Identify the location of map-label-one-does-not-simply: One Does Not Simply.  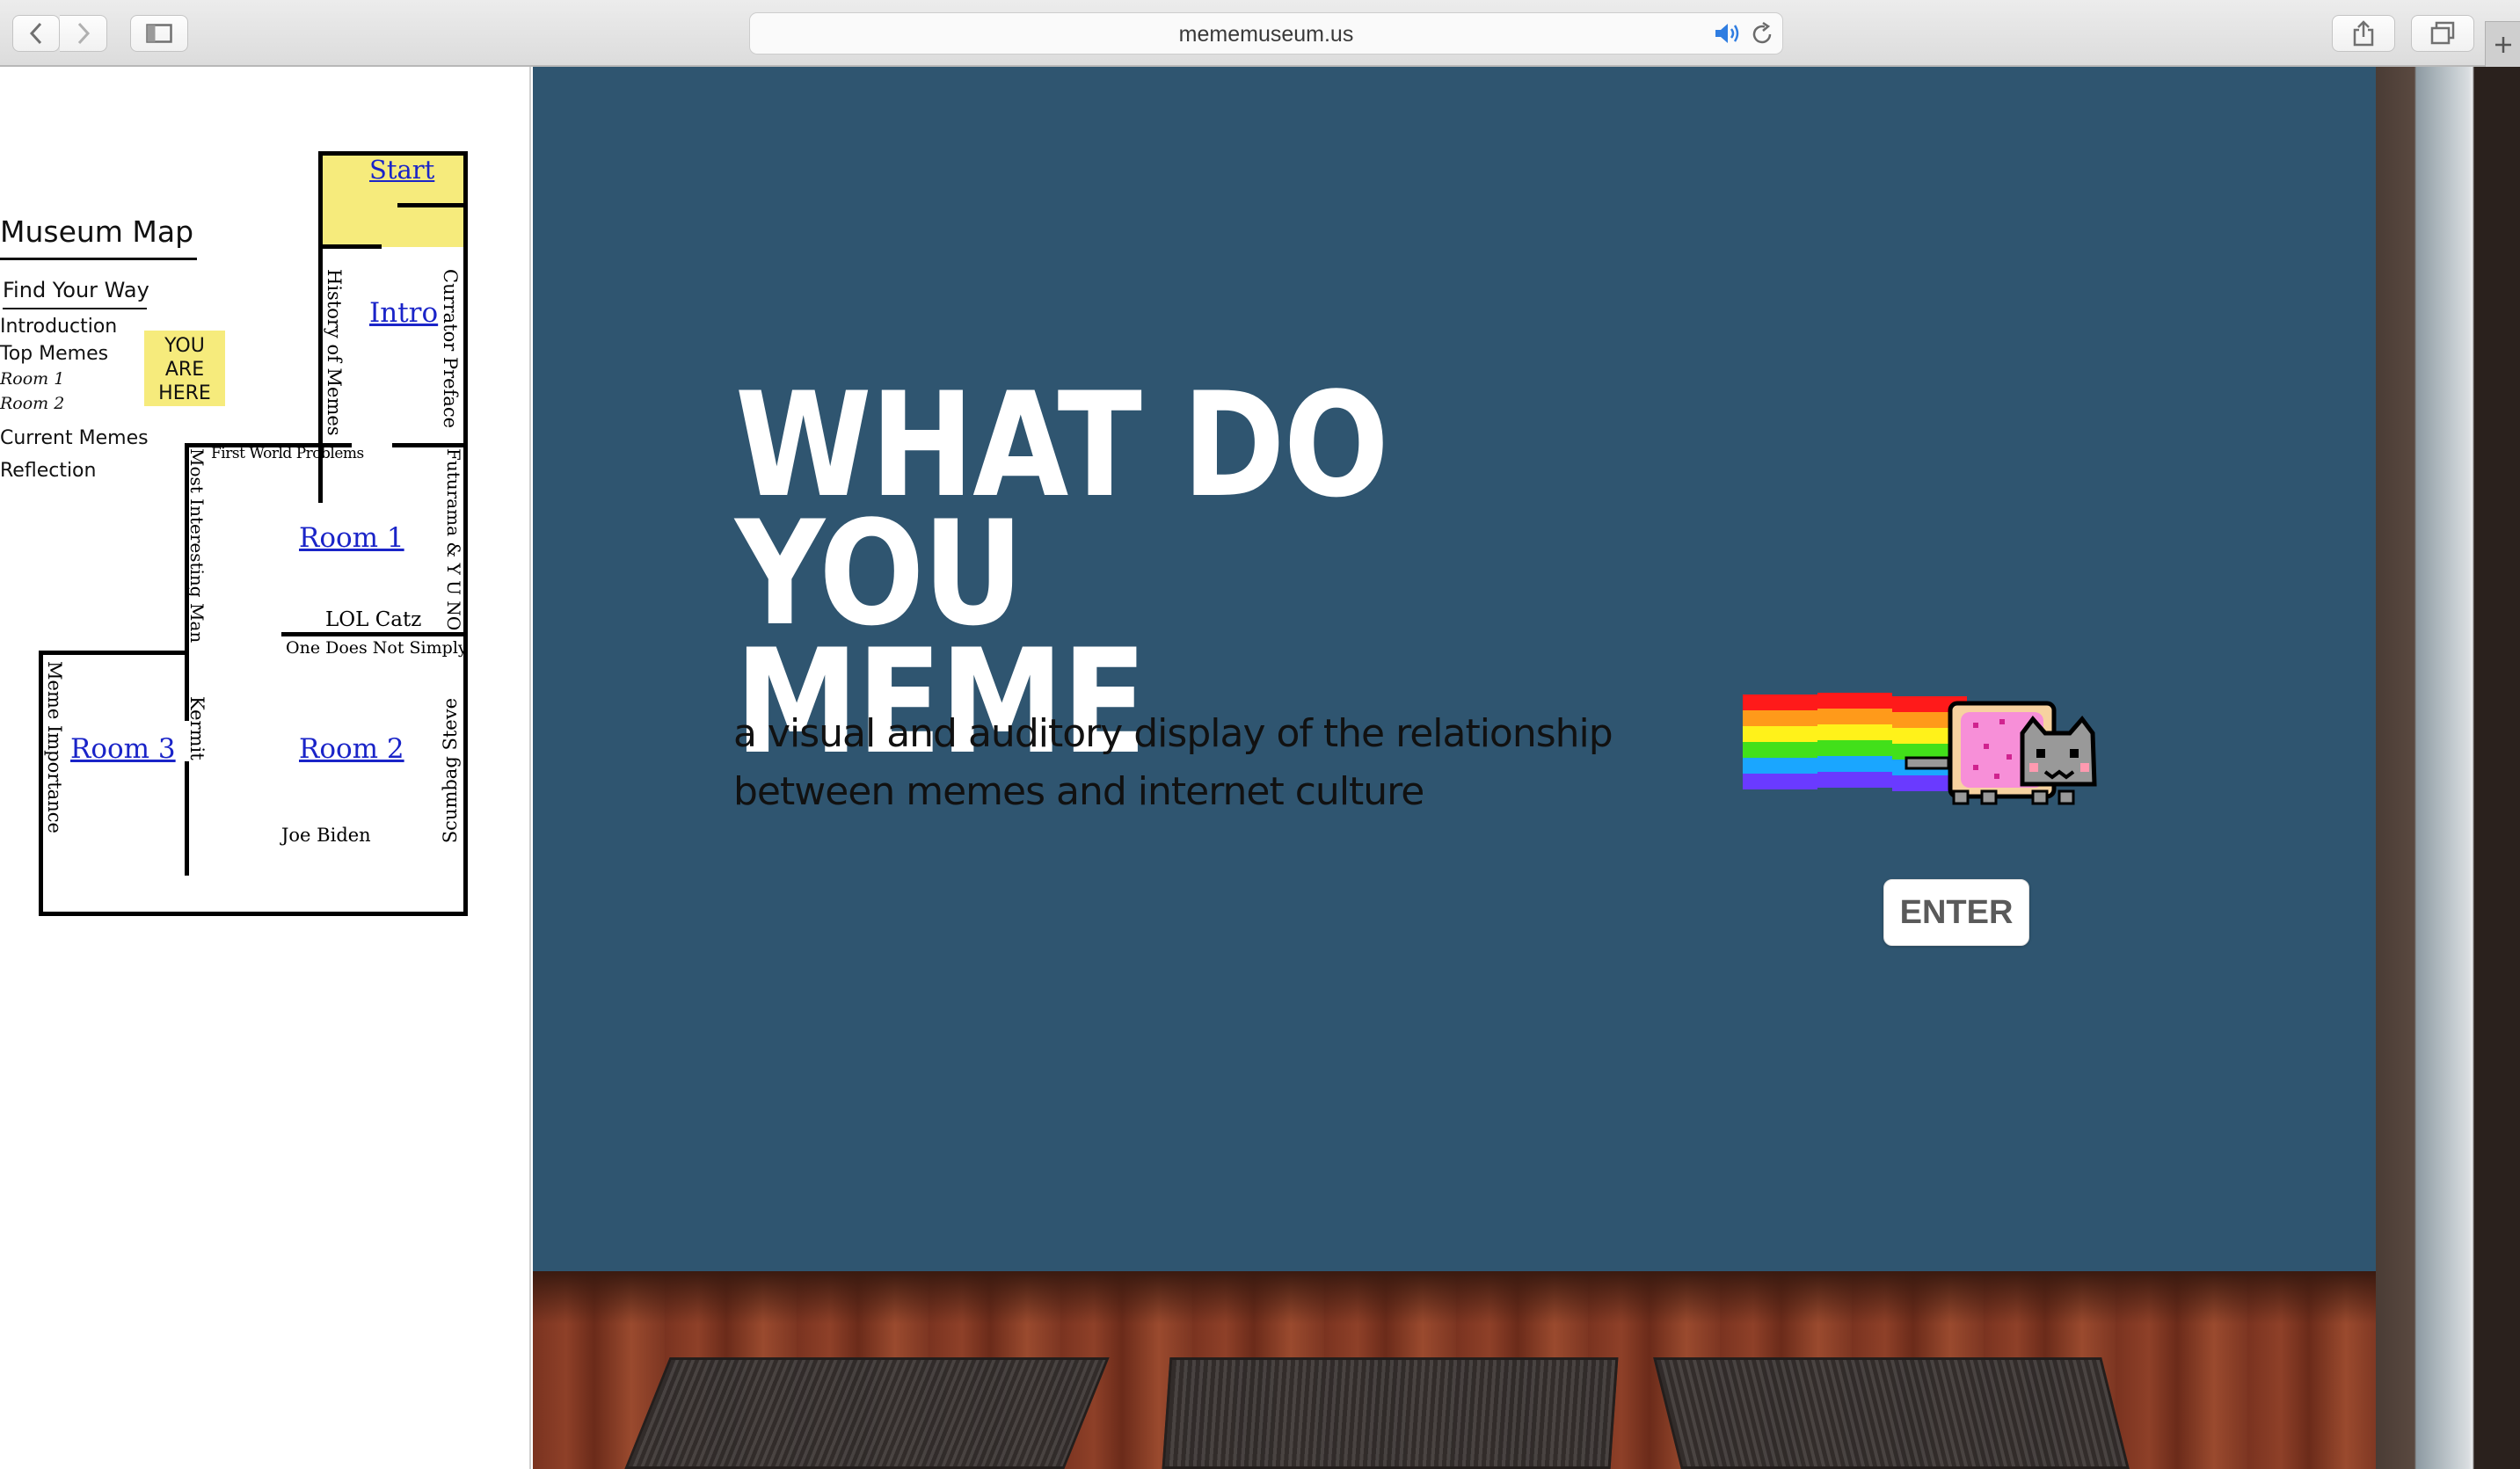
(377, 648).